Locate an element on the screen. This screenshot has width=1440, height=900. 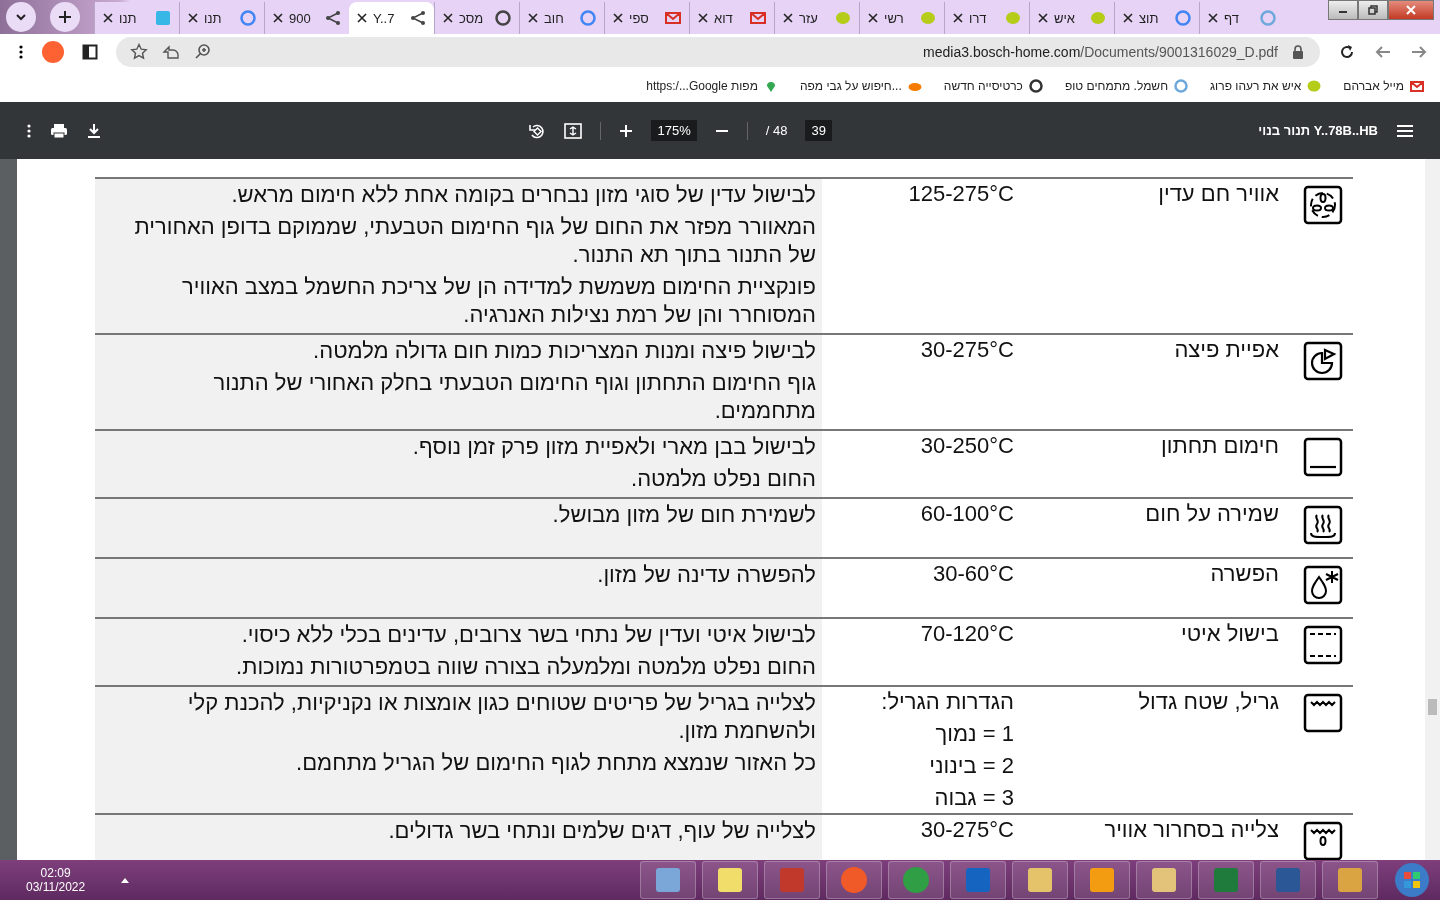
tab-title: עזר is located at coordinates (809, 18).